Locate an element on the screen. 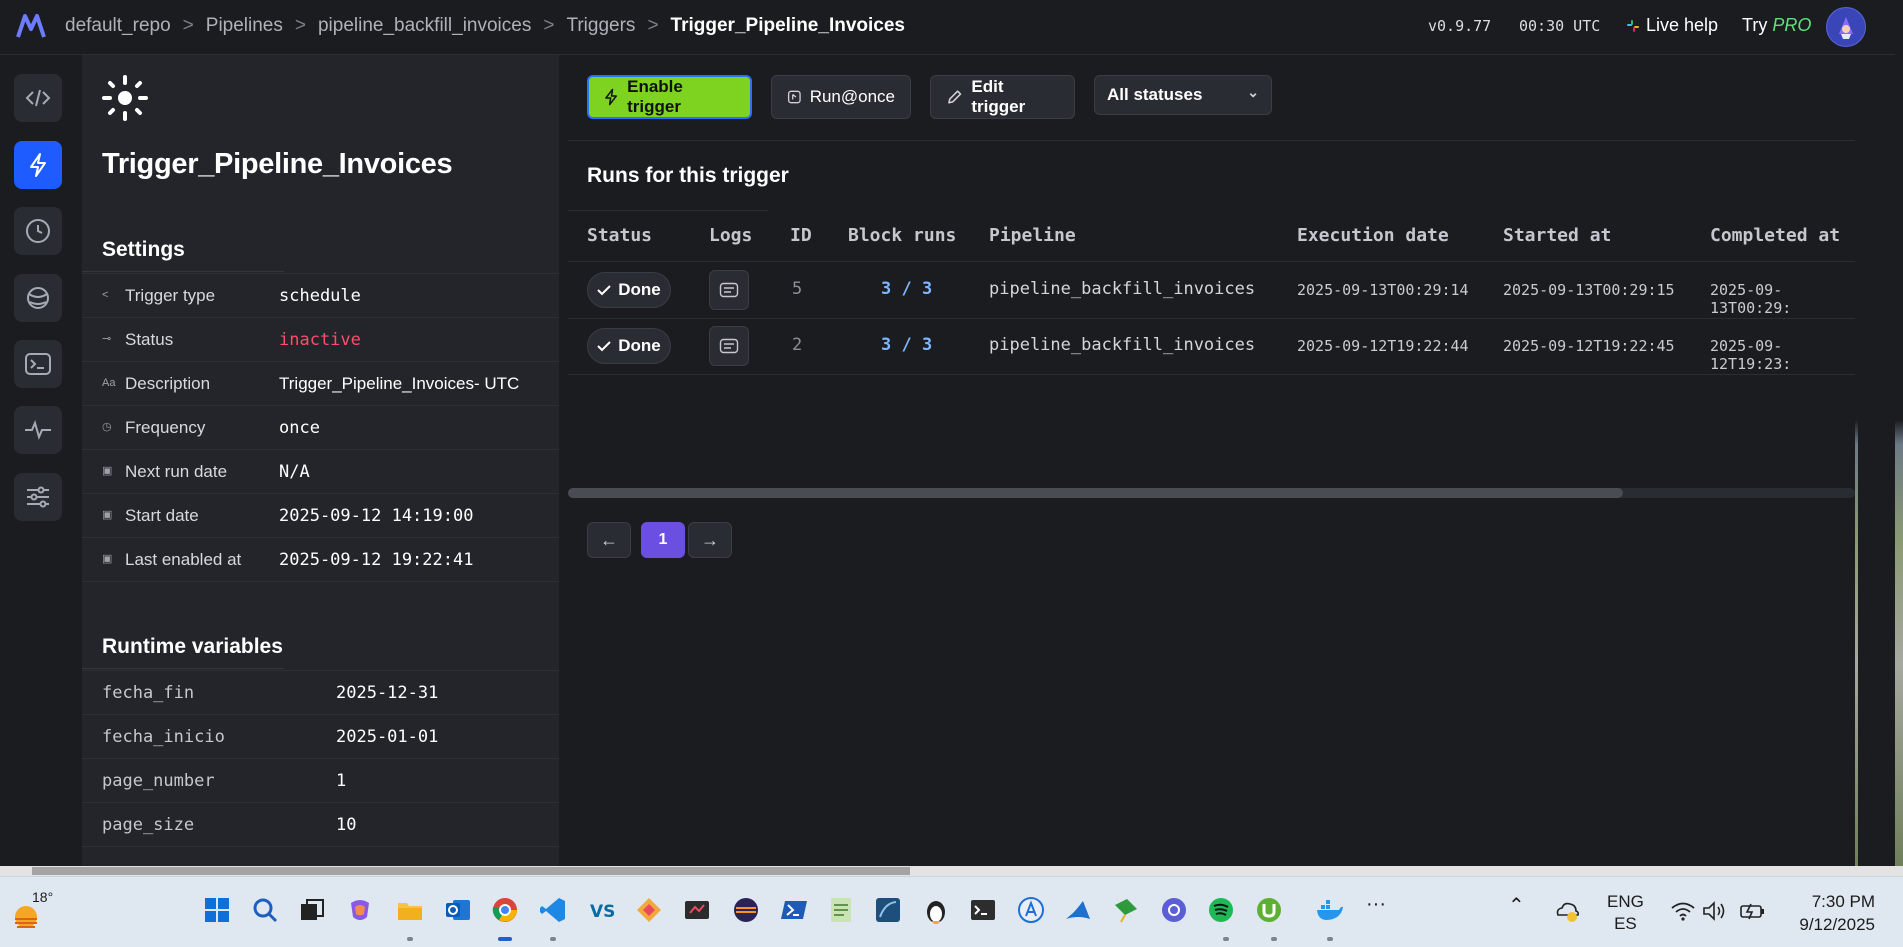  chrome-icon is located at coordinates (505, 910).